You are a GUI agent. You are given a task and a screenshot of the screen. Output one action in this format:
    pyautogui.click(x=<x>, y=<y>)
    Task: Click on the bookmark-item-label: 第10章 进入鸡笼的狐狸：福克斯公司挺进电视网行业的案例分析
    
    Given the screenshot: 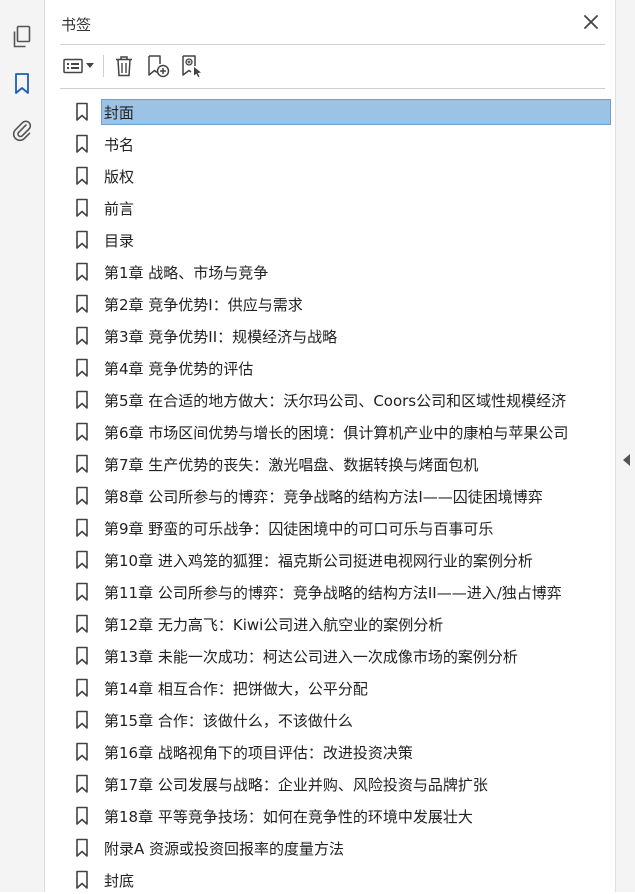 What is the action you would take?
    pyautogui.click(x=318, y=561)
    